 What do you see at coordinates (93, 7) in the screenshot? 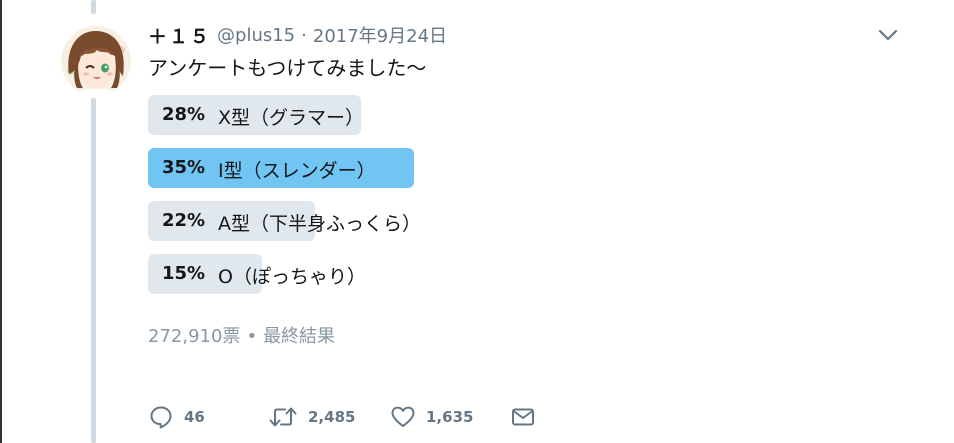
I see `thread-line-top` at bounding box center [93, 7].